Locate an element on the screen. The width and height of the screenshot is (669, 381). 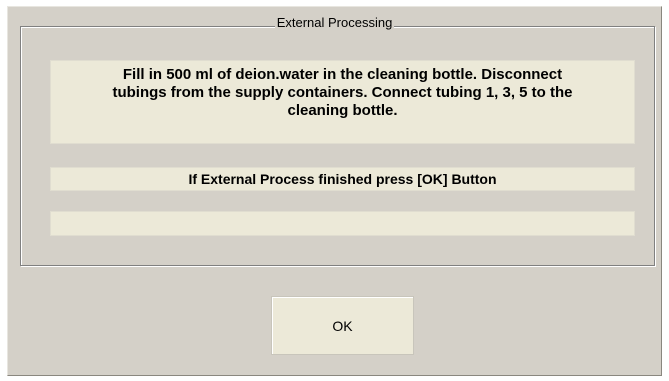
ok-button: OK is located at coordinates (342, 325).